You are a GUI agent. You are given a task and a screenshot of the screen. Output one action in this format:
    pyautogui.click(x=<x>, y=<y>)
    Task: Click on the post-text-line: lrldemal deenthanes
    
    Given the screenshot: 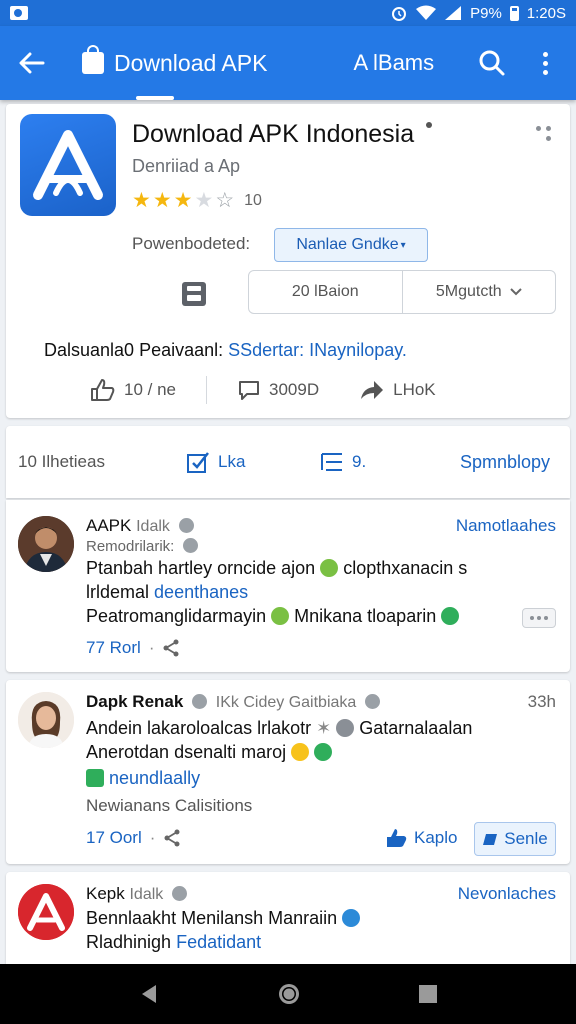 What is the action you would take?
    pyautogui.click(x=167, y=592)
    